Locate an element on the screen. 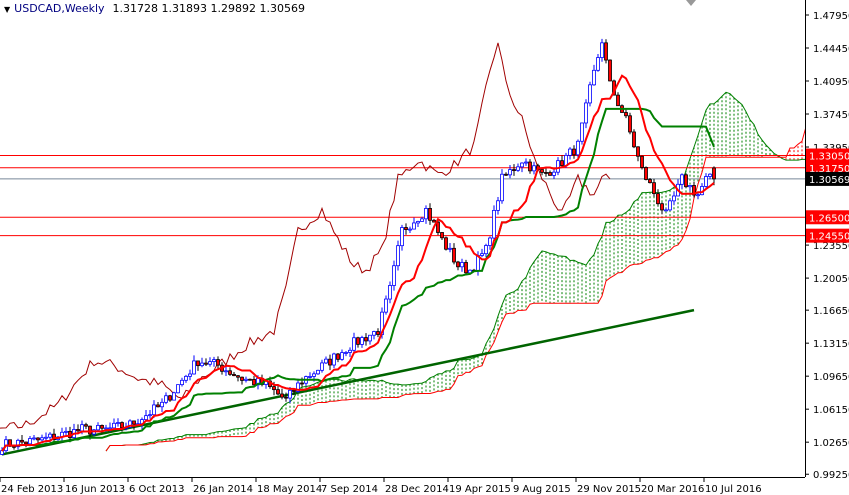 The width and height of the screenshot is (849, 495). time-tick-label: 26 Jan 2014 is located at coordinates (223, 489).